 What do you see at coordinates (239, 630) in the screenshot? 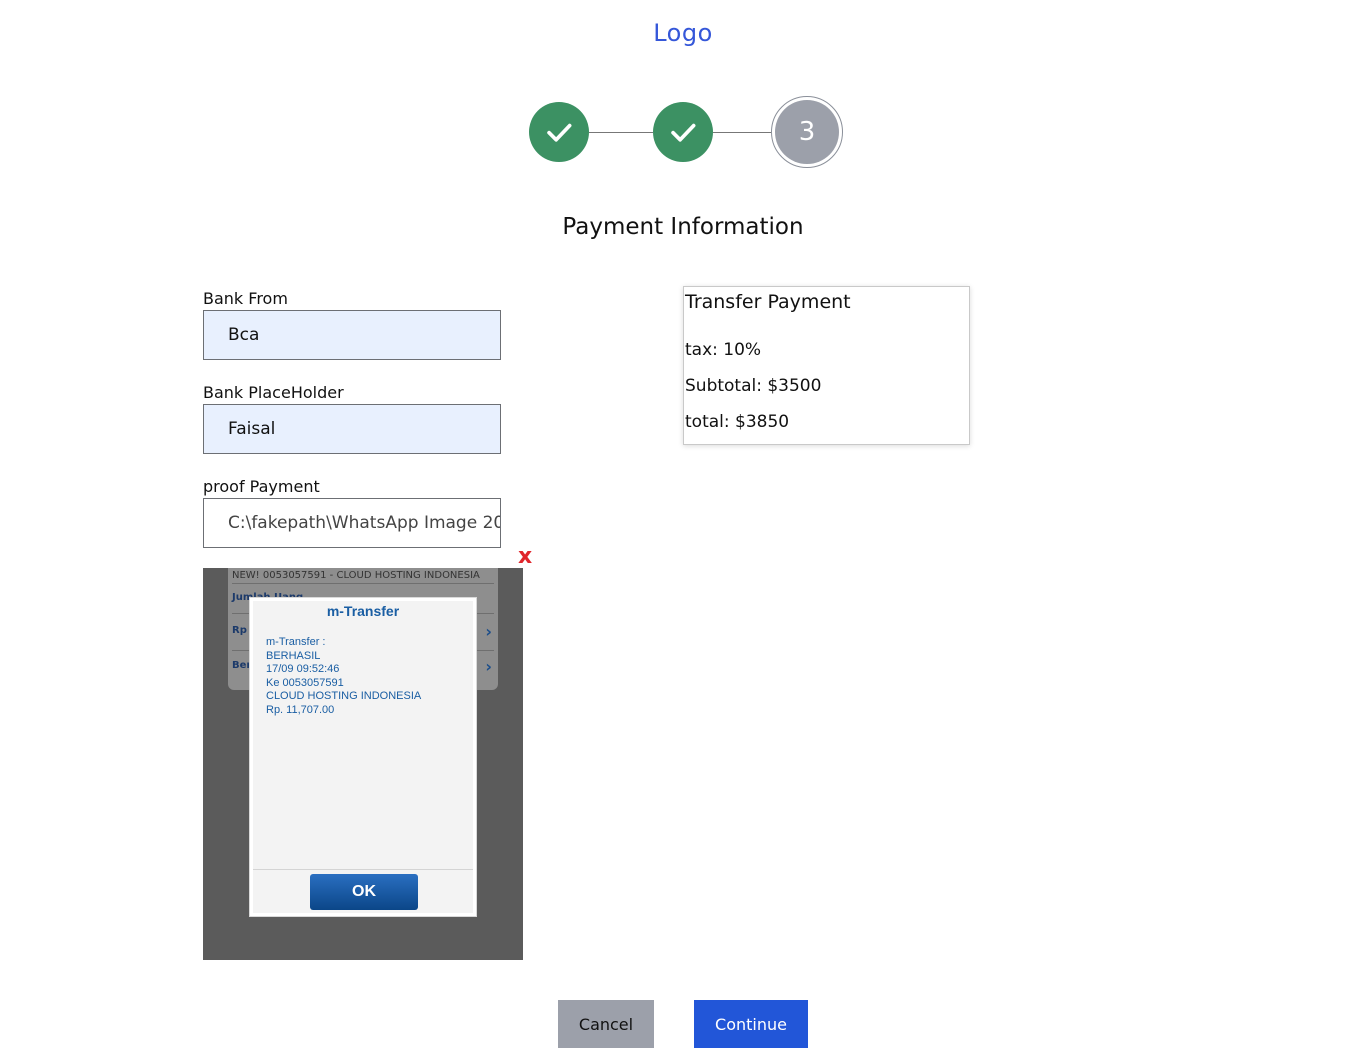
I see `background-row-text: Rp` at bounding box center [239, 630].